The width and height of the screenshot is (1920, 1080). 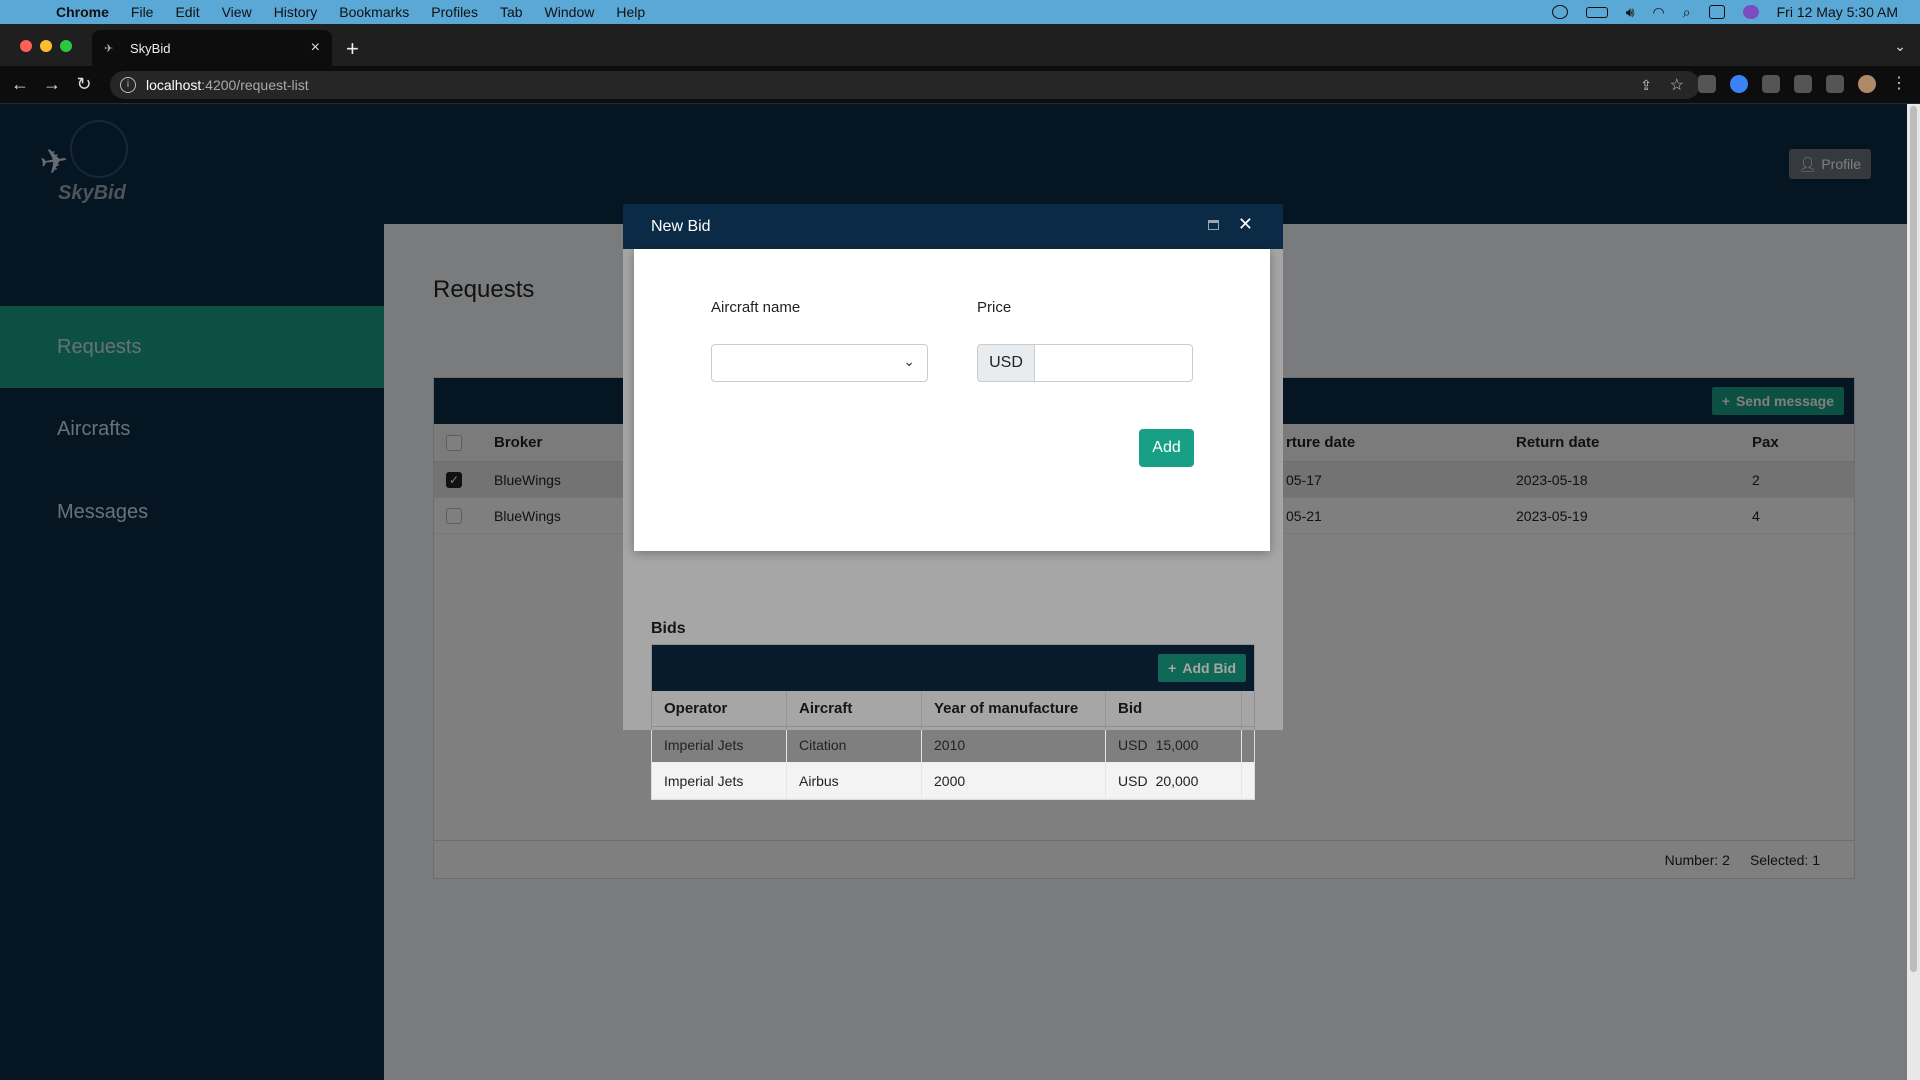 I want to click on price-input-group: USD, so click(x=1085, y=363).